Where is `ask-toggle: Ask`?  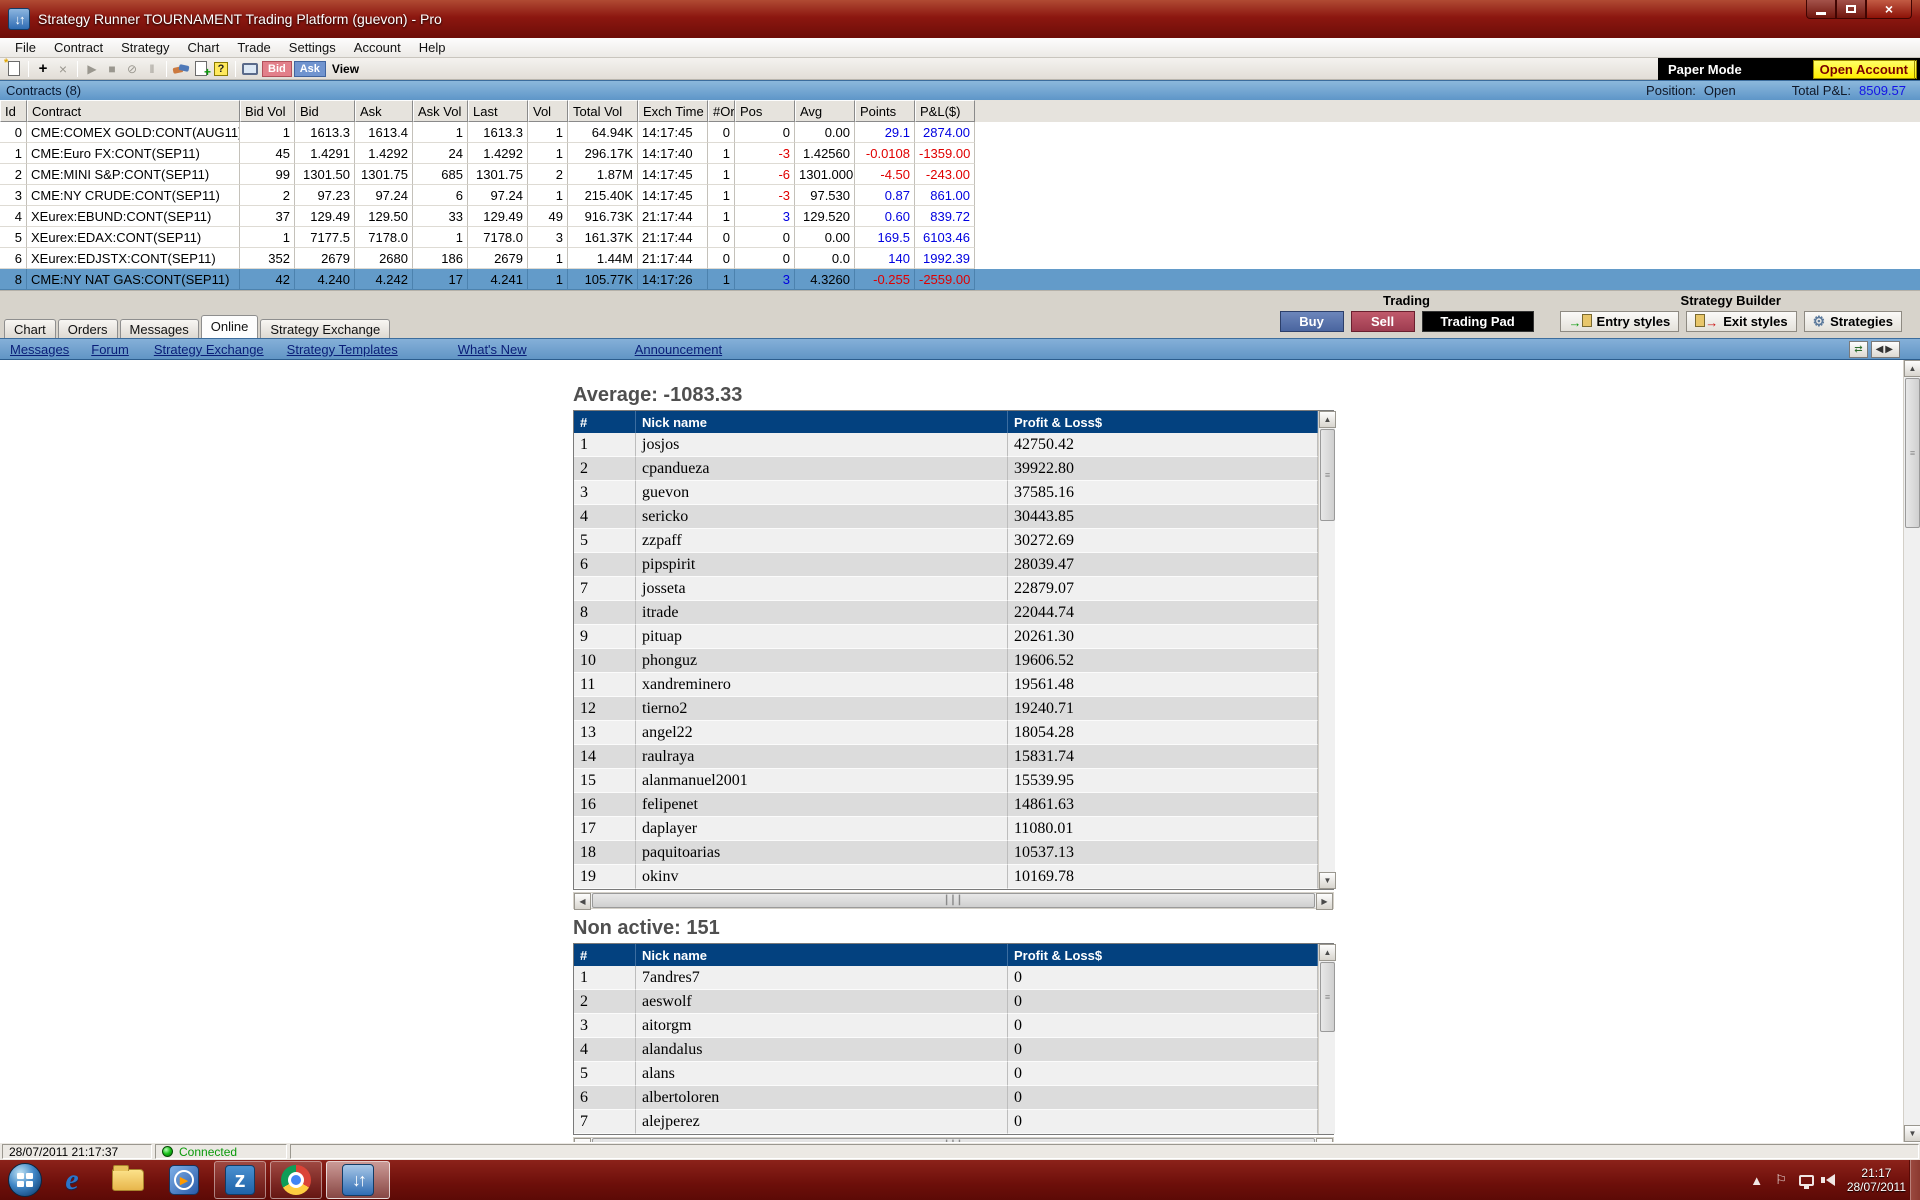 ask-toggle: Ask is located at coordinates (309, 68).